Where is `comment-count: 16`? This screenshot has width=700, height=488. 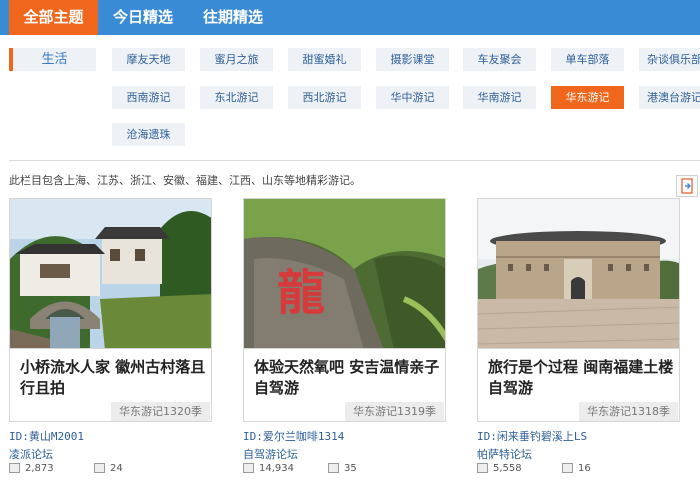 comment-count: 16 is located at coordinates (576, 469).